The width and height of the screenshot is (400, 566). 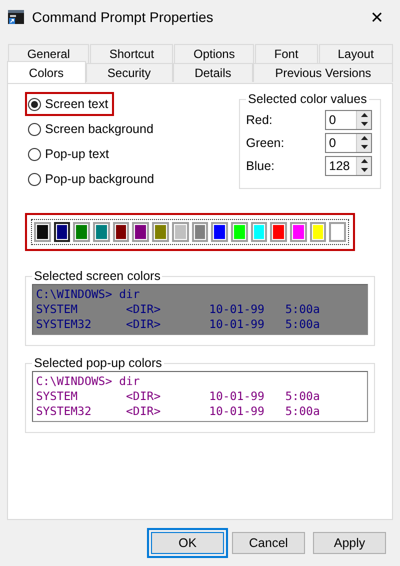 I want to click on number-spinner: 128, so click(x=348, y=166).